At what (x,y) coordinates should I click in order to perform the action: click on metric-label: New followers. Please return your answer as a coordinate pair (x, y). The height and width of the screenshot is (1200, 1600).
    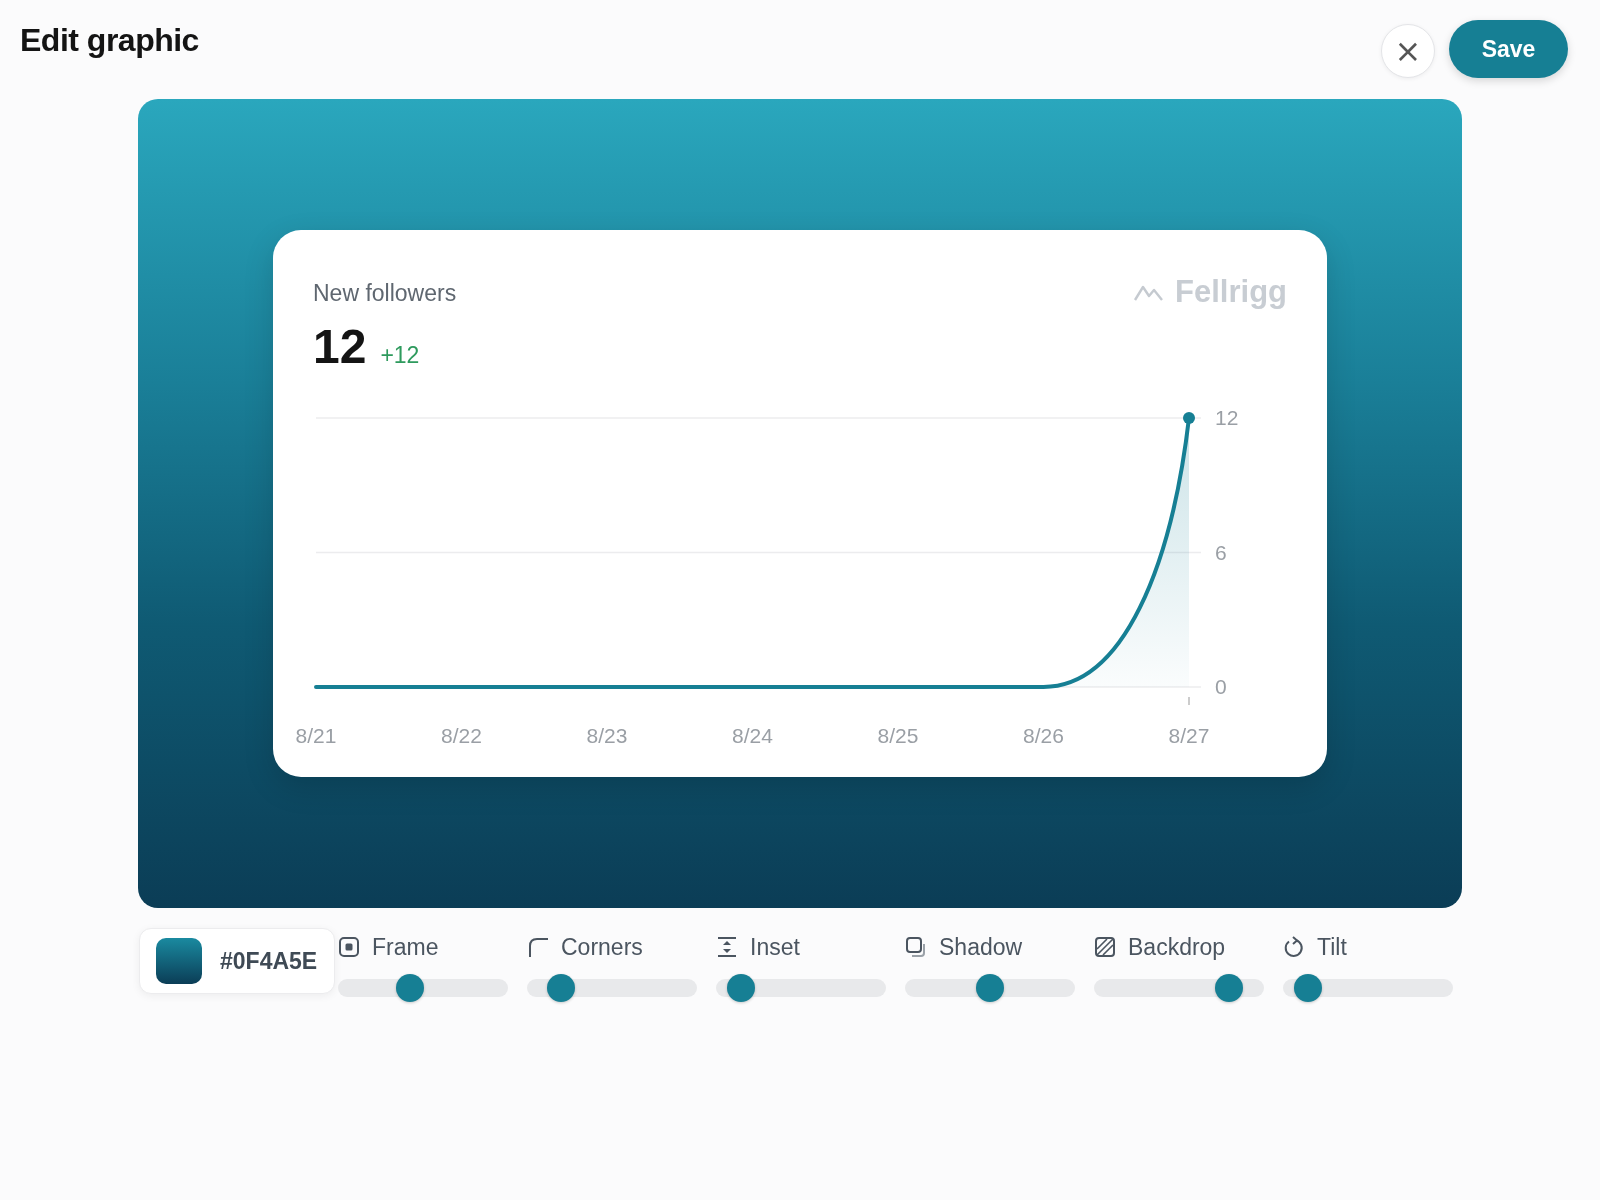
    Looking at the image, I should click on (385, 293).